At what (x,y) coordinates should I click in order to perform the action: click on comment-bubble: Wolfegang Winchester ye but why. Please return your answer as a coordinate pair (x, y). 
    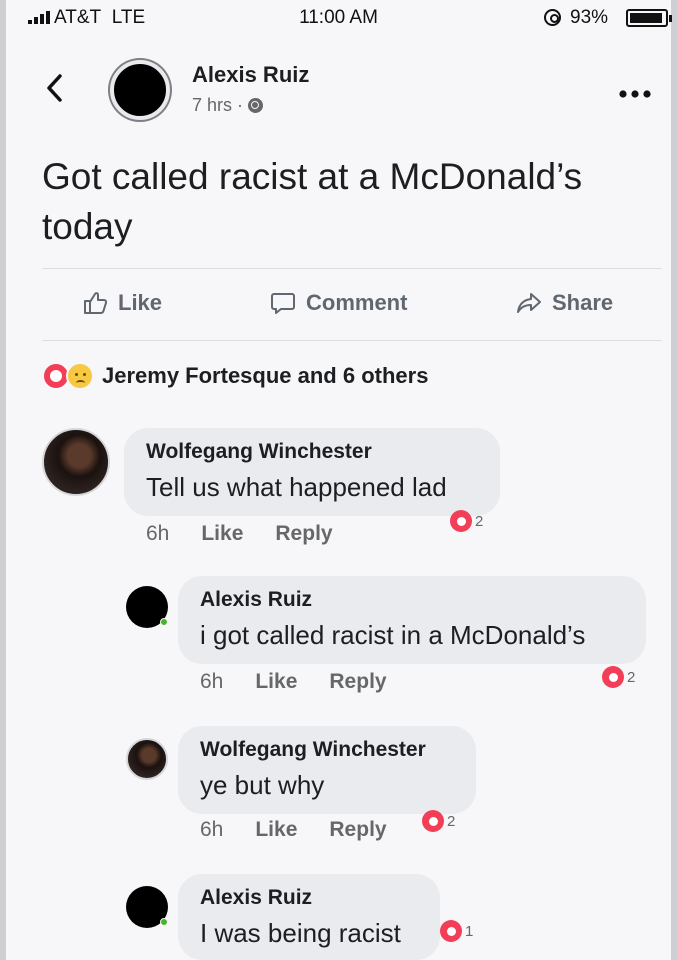
    Looking at the image, I should click on (327, 770).